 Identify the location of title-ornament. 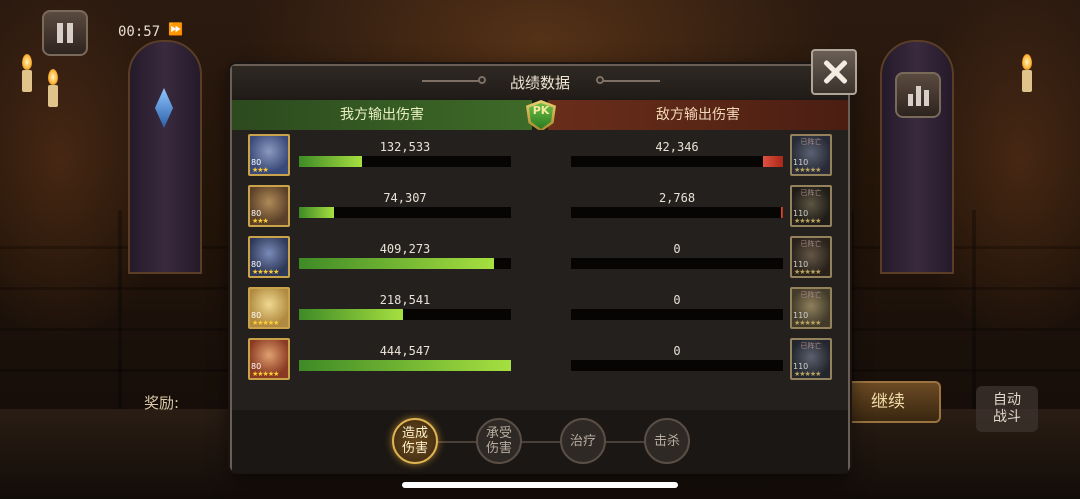
(628, 80).